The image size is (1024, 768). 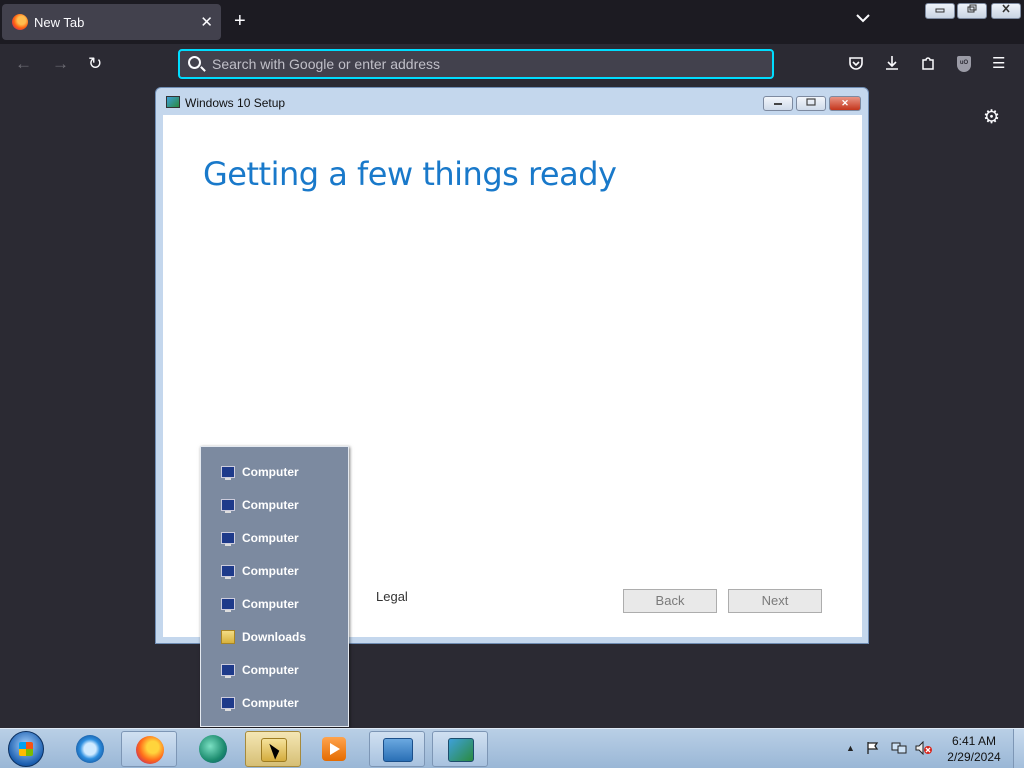 I want to click on jump-list-item: Downloads, so click(x=263, y=637).